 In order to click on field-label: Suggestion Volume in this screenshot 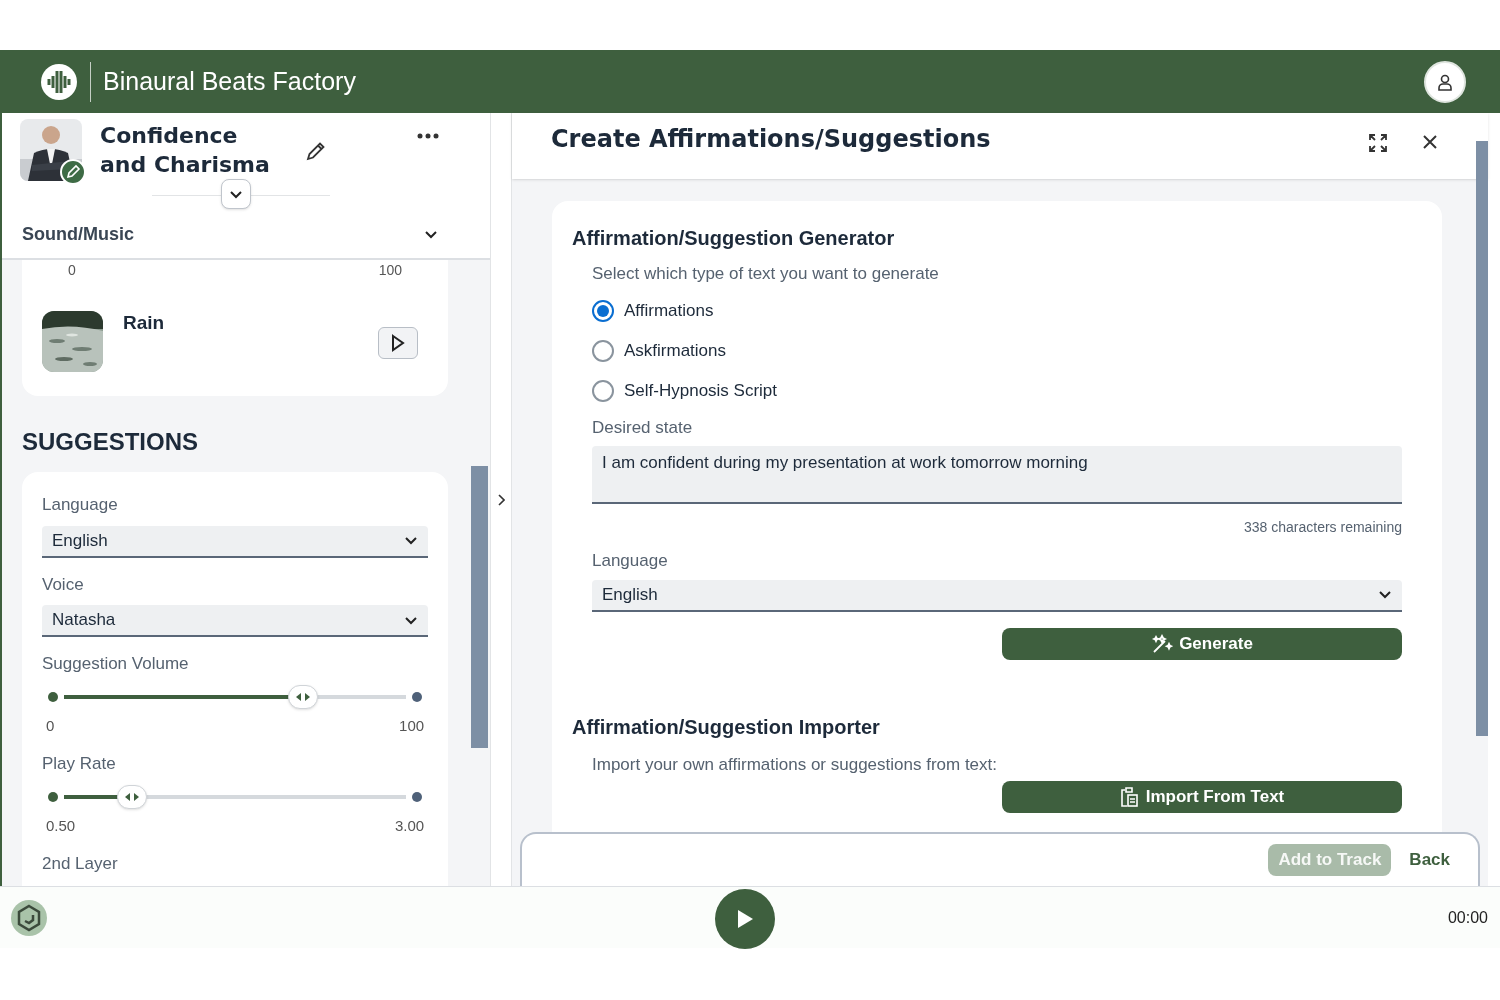, I will do `click(116, 664)`.